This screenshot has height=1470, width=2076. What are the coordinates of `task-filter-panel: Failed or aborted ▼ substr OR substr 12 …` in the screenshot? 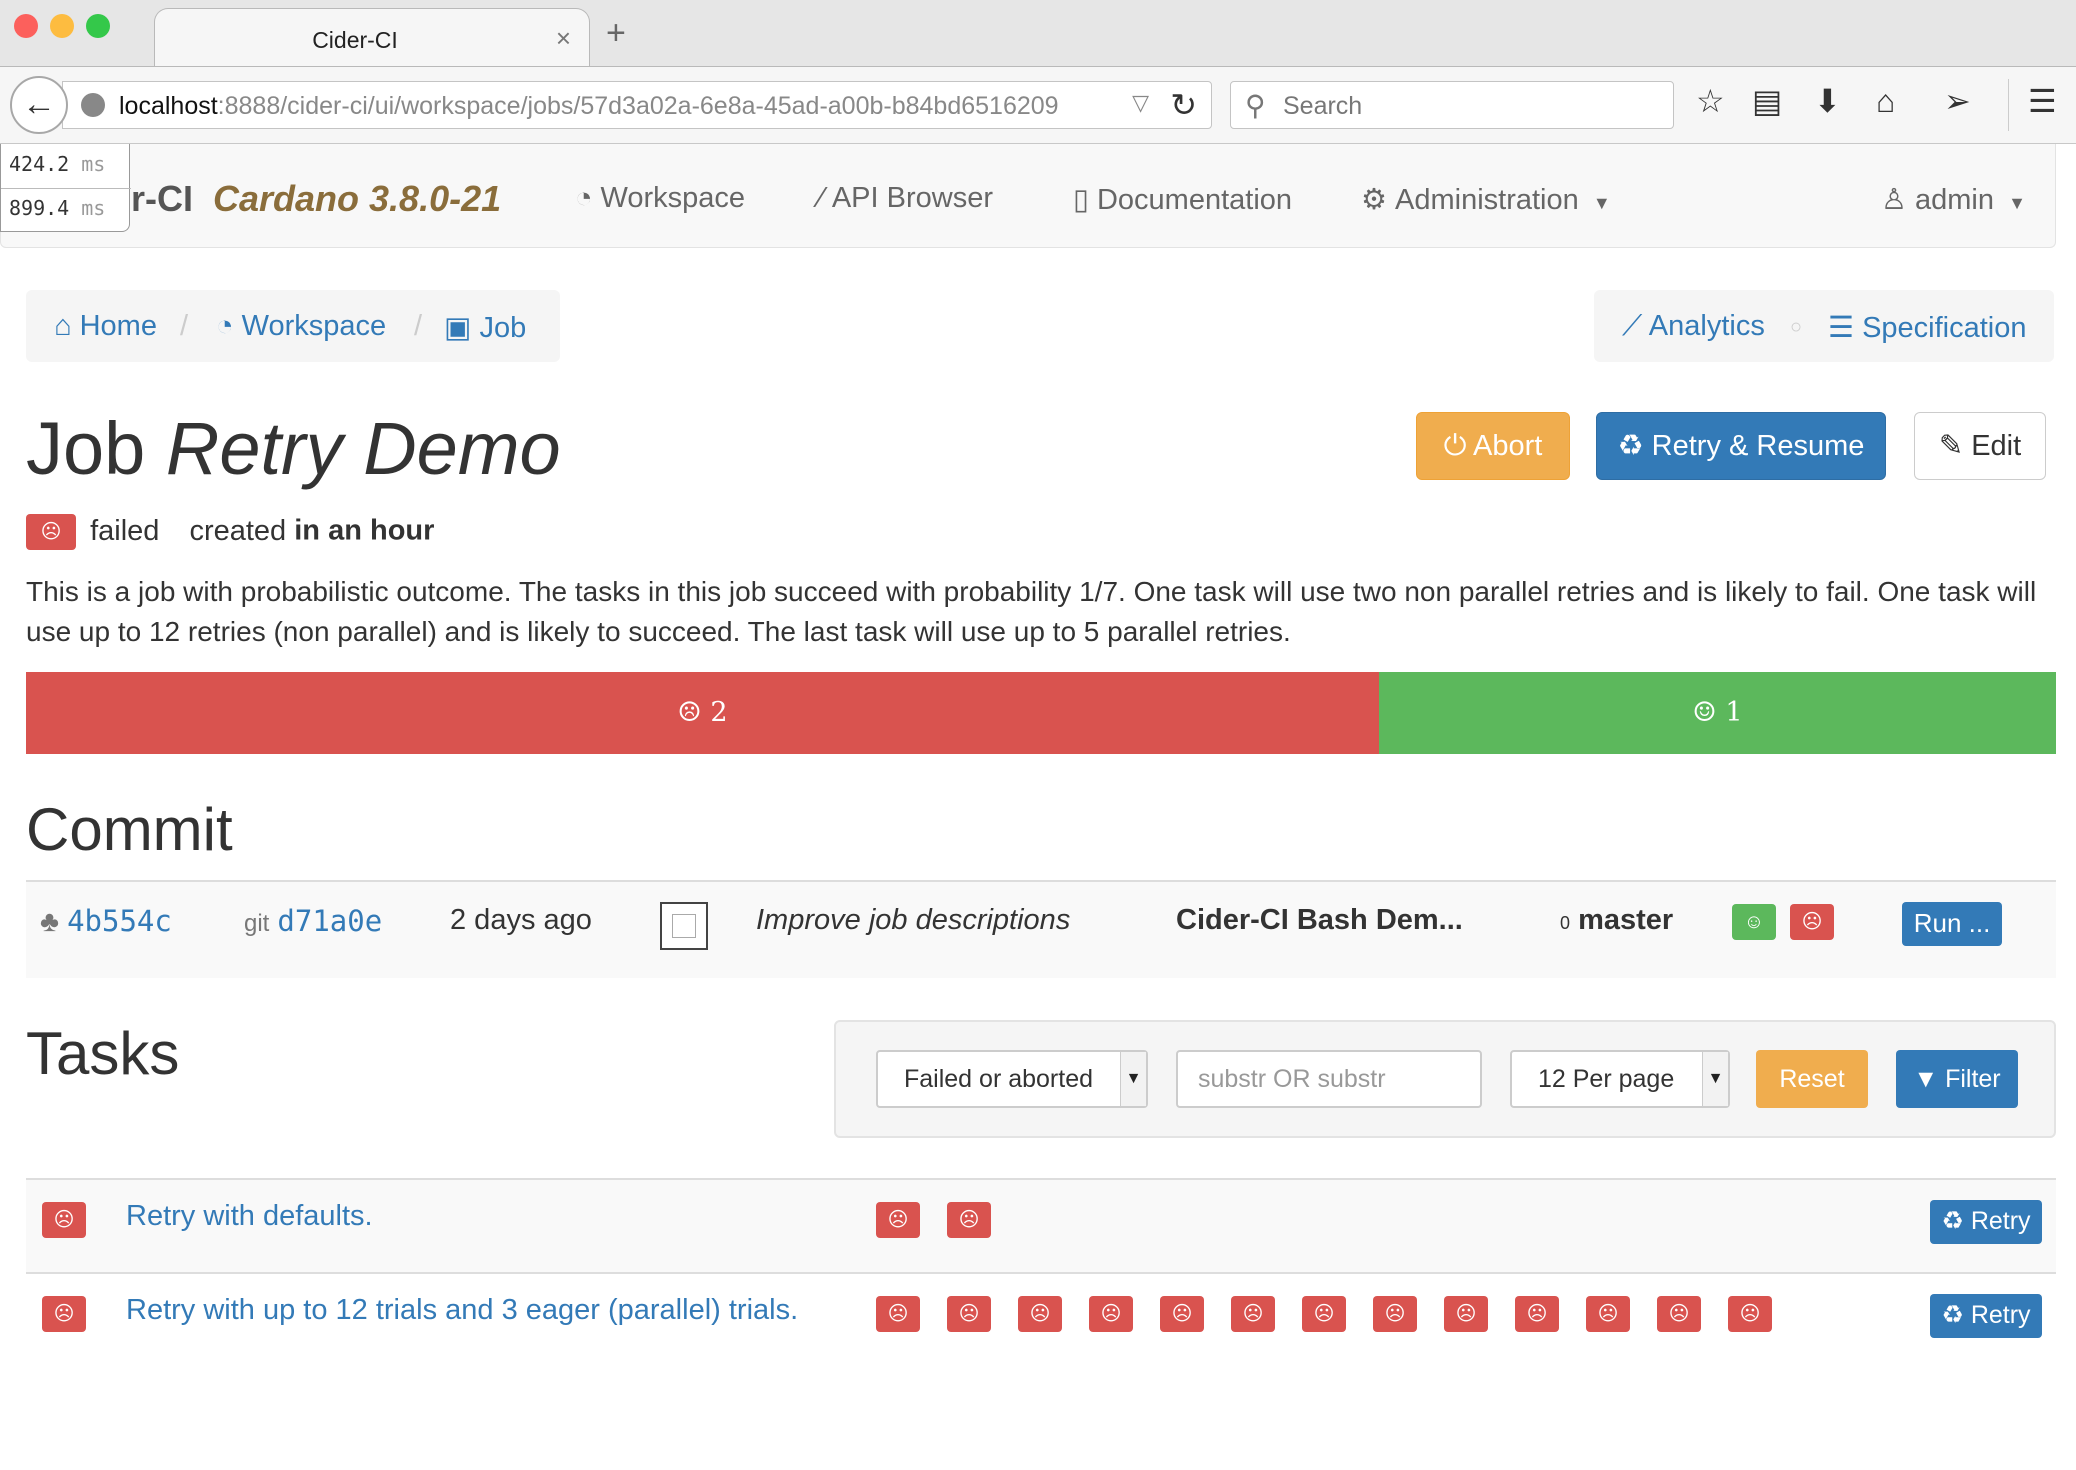 It's located at (1445, 1079).